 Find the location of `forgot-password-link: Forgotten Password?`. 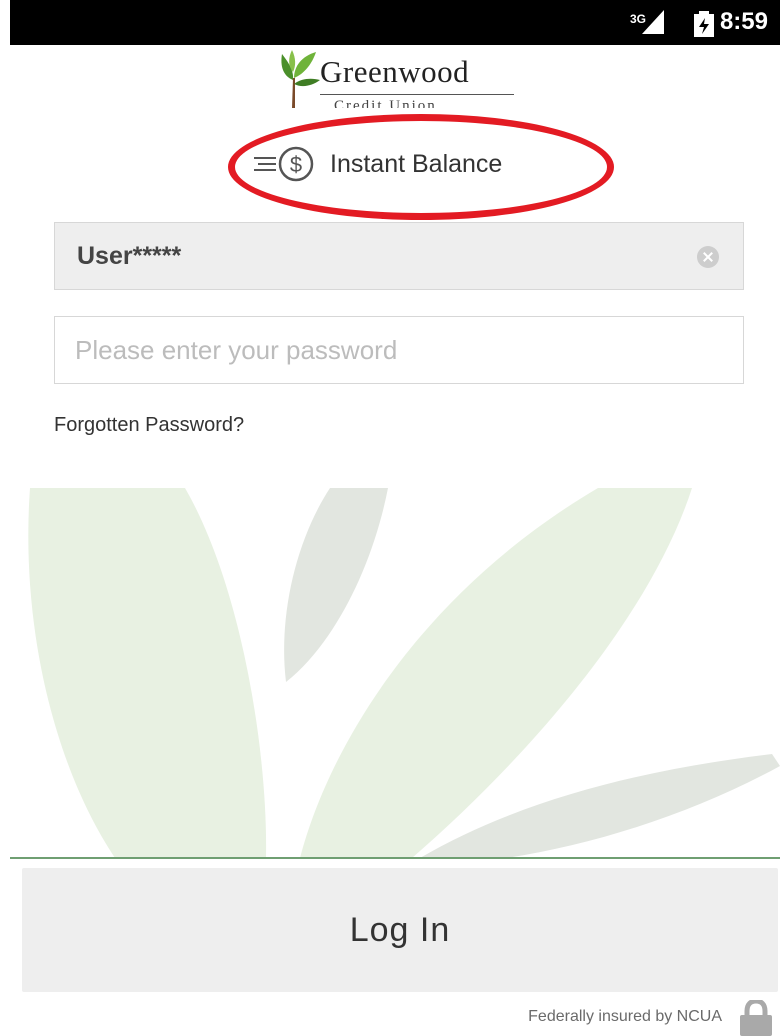

forgot-password-link: Forgotten Password? is located at coordinates (149, 425).